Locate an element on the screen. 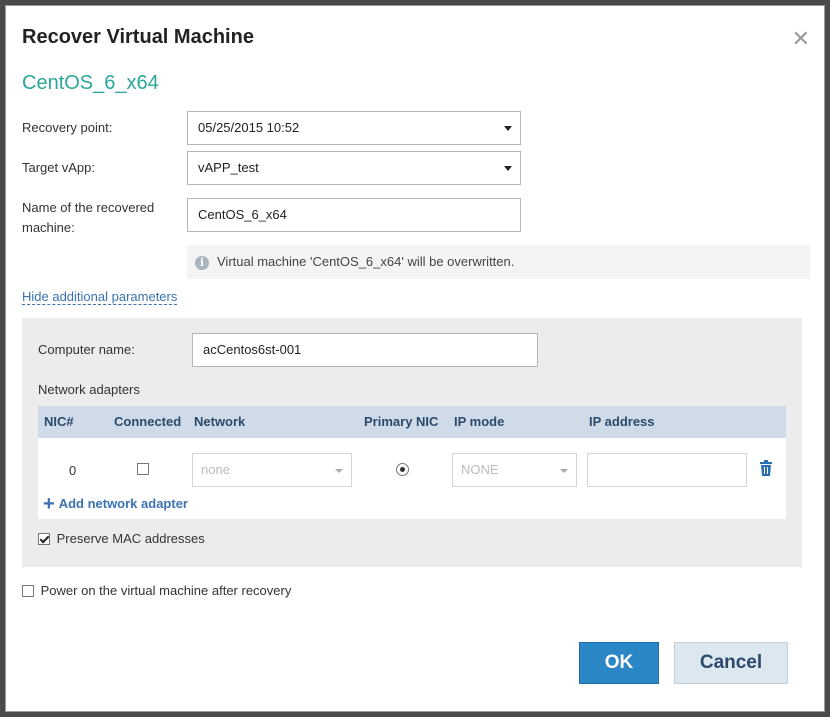  computer-name-input: acCentos6st-001 is located at coordinates (365, 350).